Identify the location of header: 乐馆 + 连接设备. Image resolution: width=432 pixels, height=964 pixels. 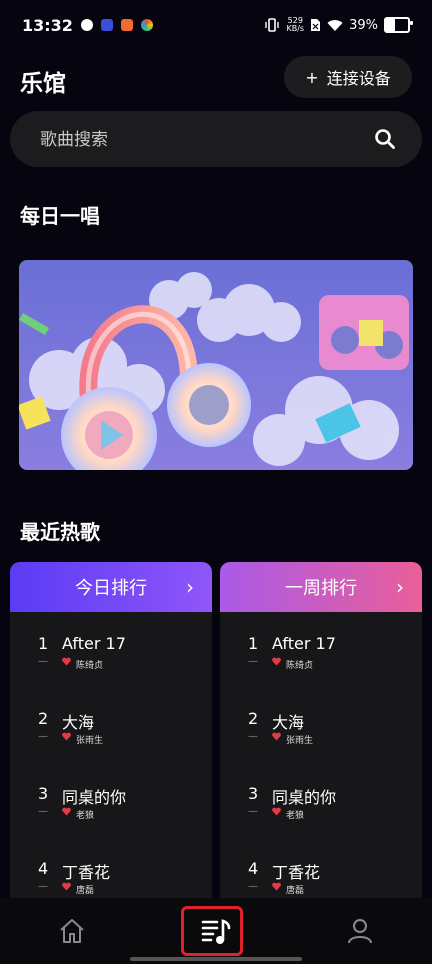
(216, 79).